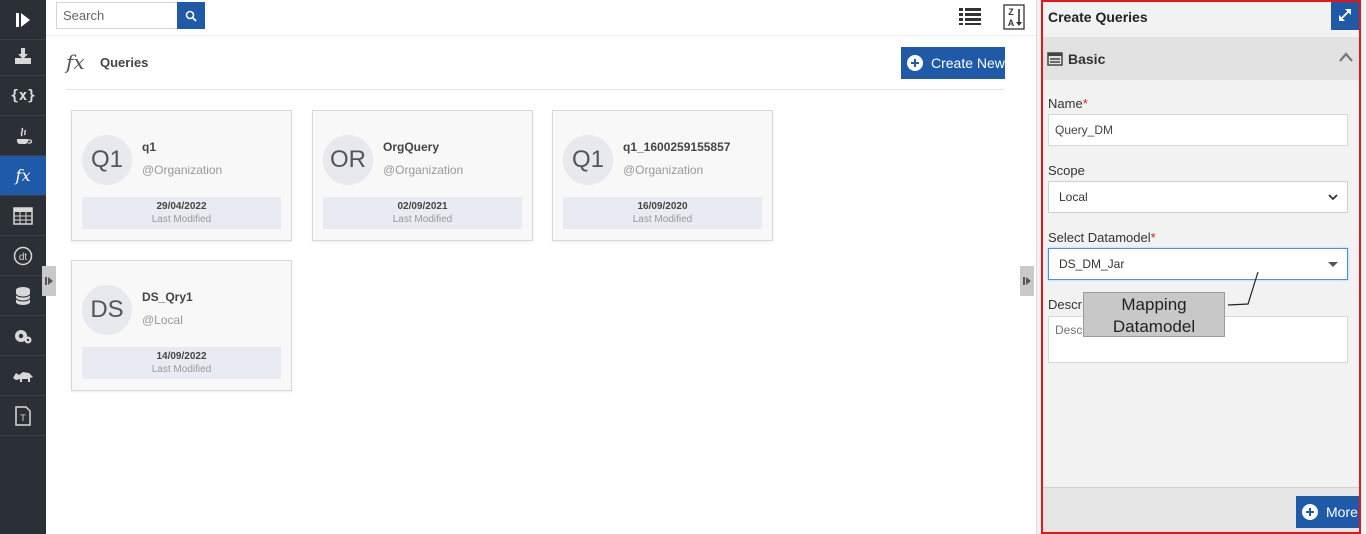 The width and height of the screenshot is (1366, 534). I want to click on last-modified-date: 29/04/2022, so click(181, 206).